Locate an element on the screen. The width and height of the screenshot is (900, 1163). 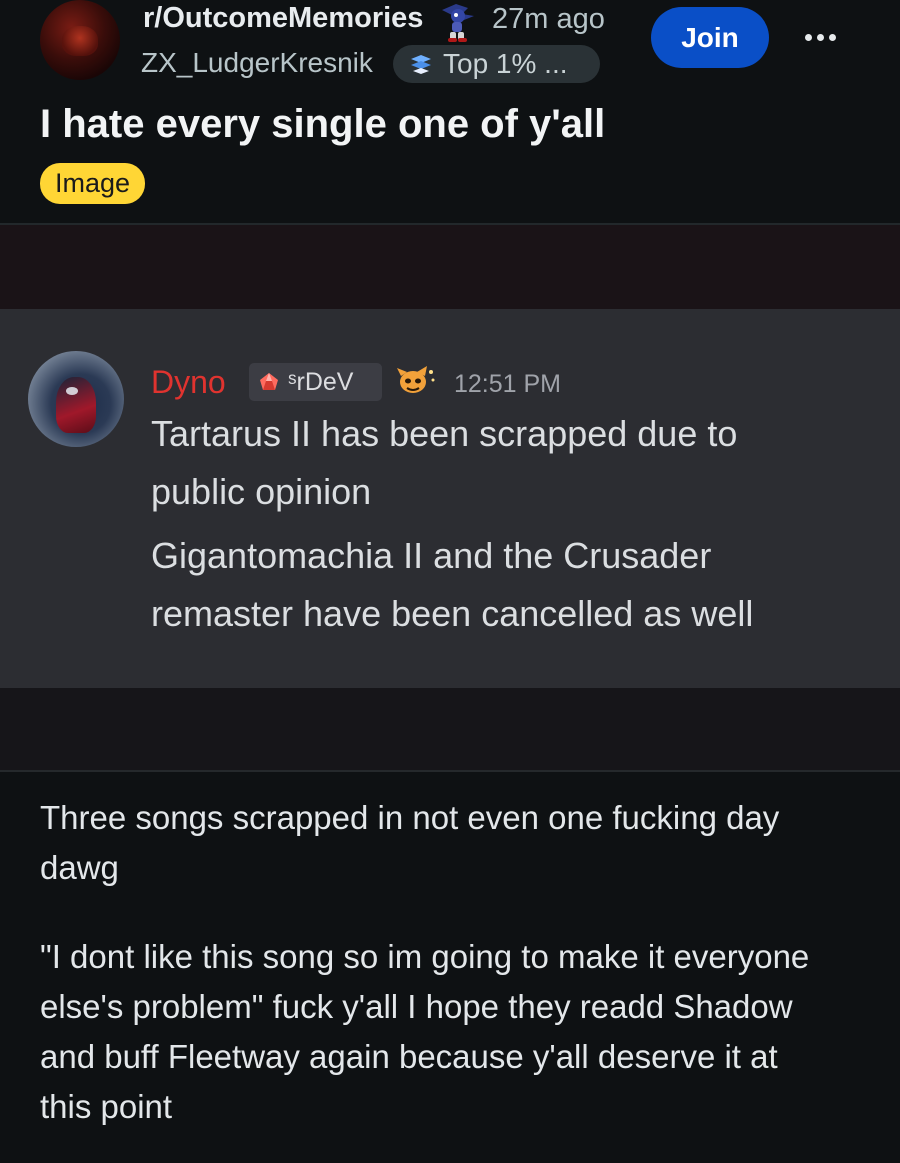
body-line: dawg is located at coordinates (79, 867).